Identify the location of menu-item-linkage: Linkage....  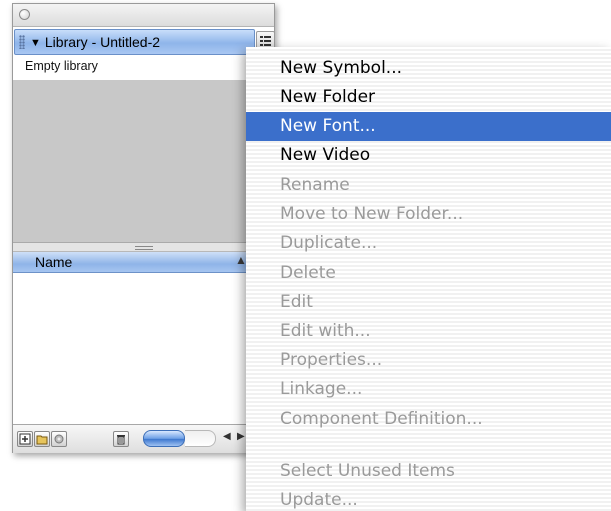
(428, 389).